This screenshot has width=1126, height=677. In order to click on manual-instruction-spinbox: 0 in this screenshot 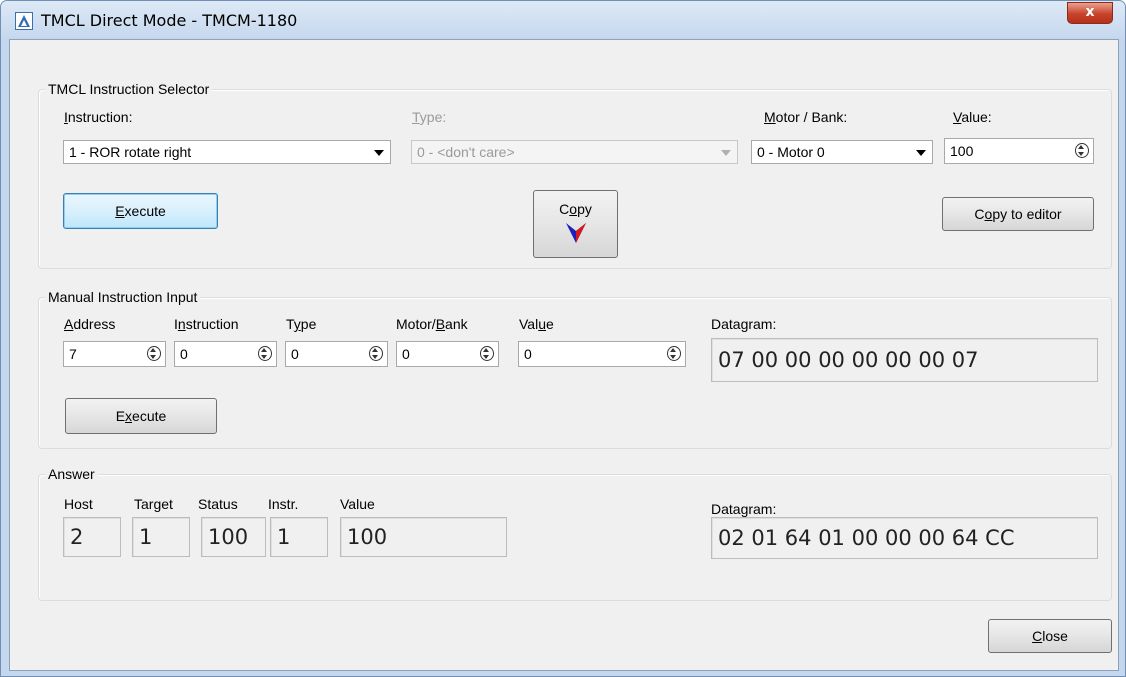, I will do `click(225, 354)`.